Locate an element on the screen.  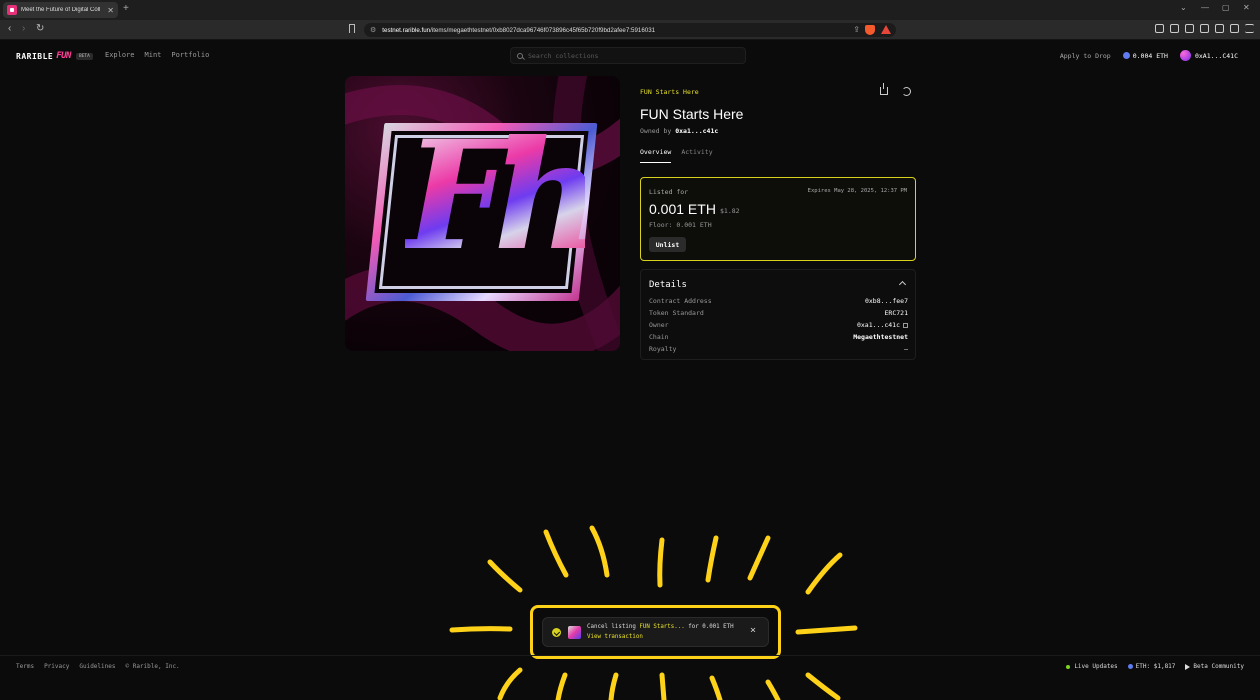
detail-value: ERC721 is located at coordinates (896, 313).